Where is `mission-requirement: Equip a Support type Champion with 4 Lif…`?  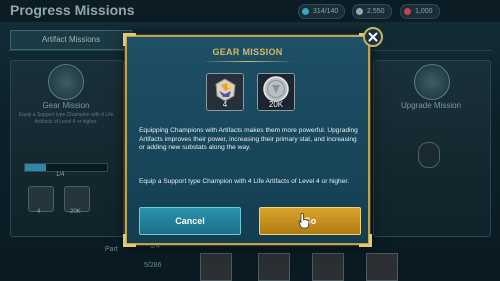 mission-requirement: Equip a Support type Champion with 4 Lif… is located at coordinates (244, 181).